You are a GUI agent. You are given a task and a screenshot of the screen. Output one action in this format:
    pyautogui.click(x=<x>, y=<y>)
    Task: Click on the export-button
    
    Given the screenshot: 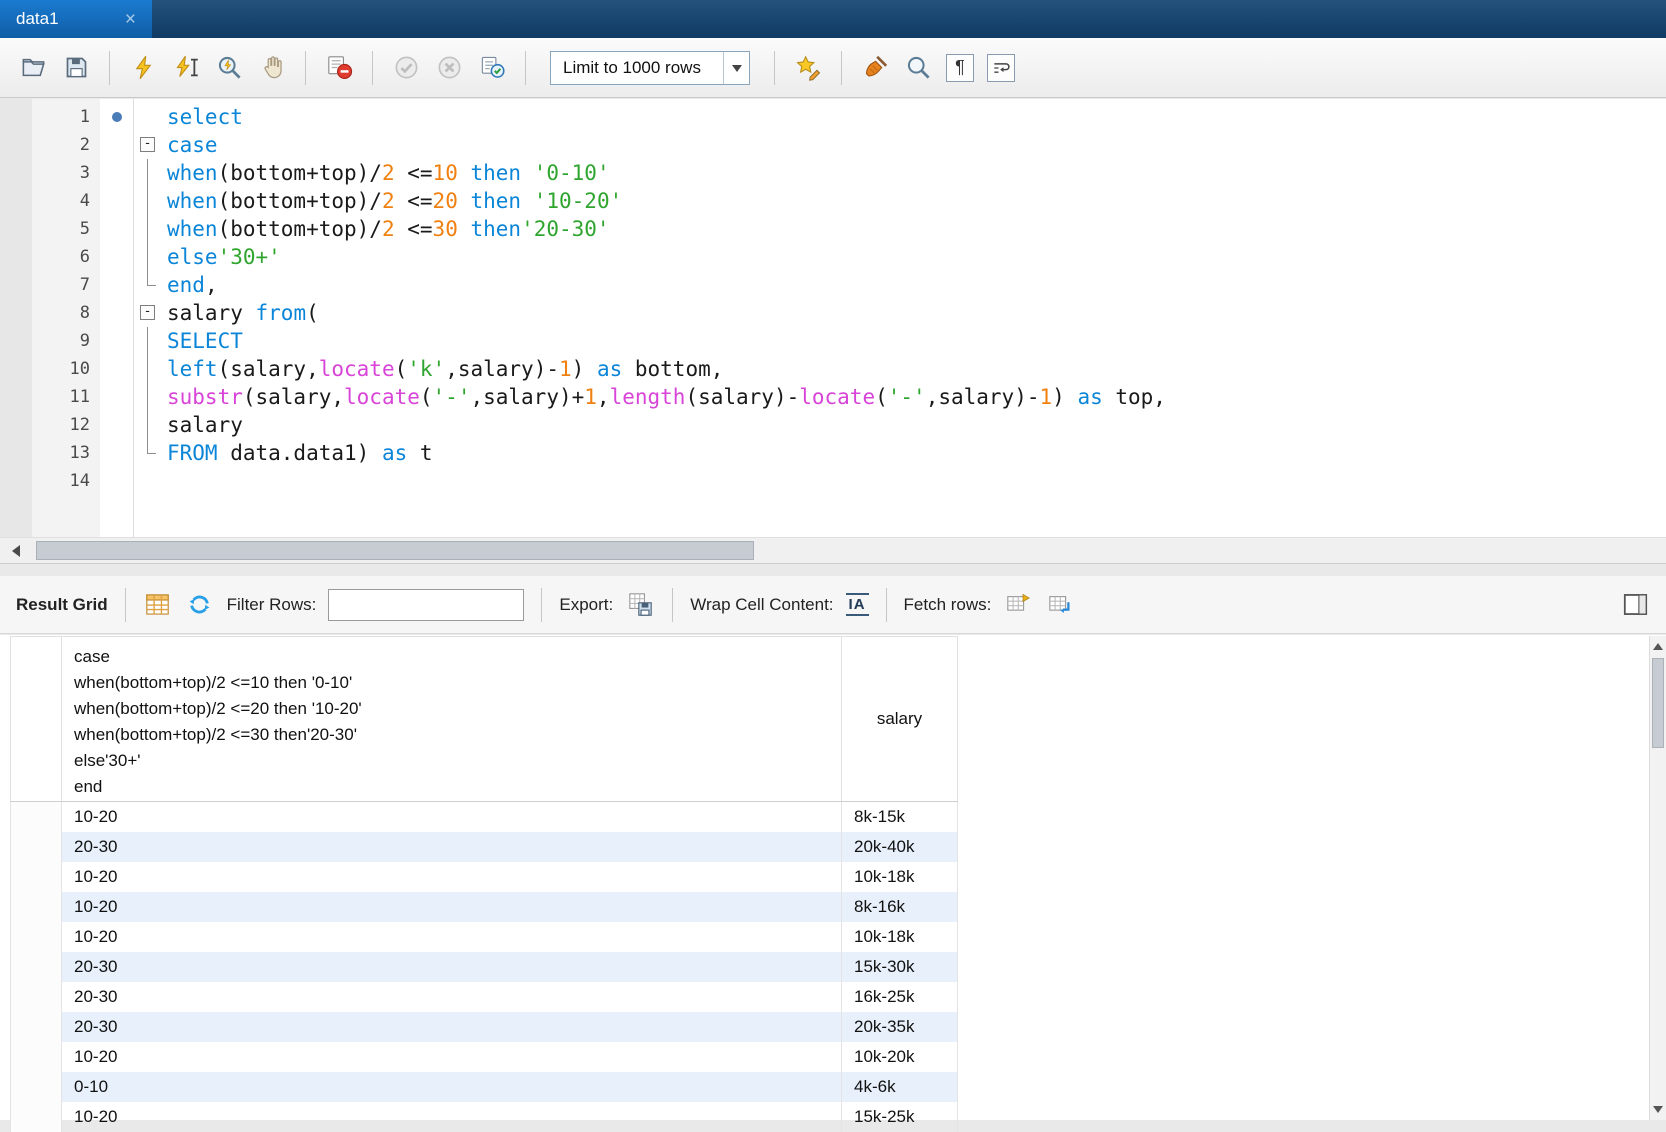 What is the action you would take?
    pyautogui.click(x=640, y=605)
    